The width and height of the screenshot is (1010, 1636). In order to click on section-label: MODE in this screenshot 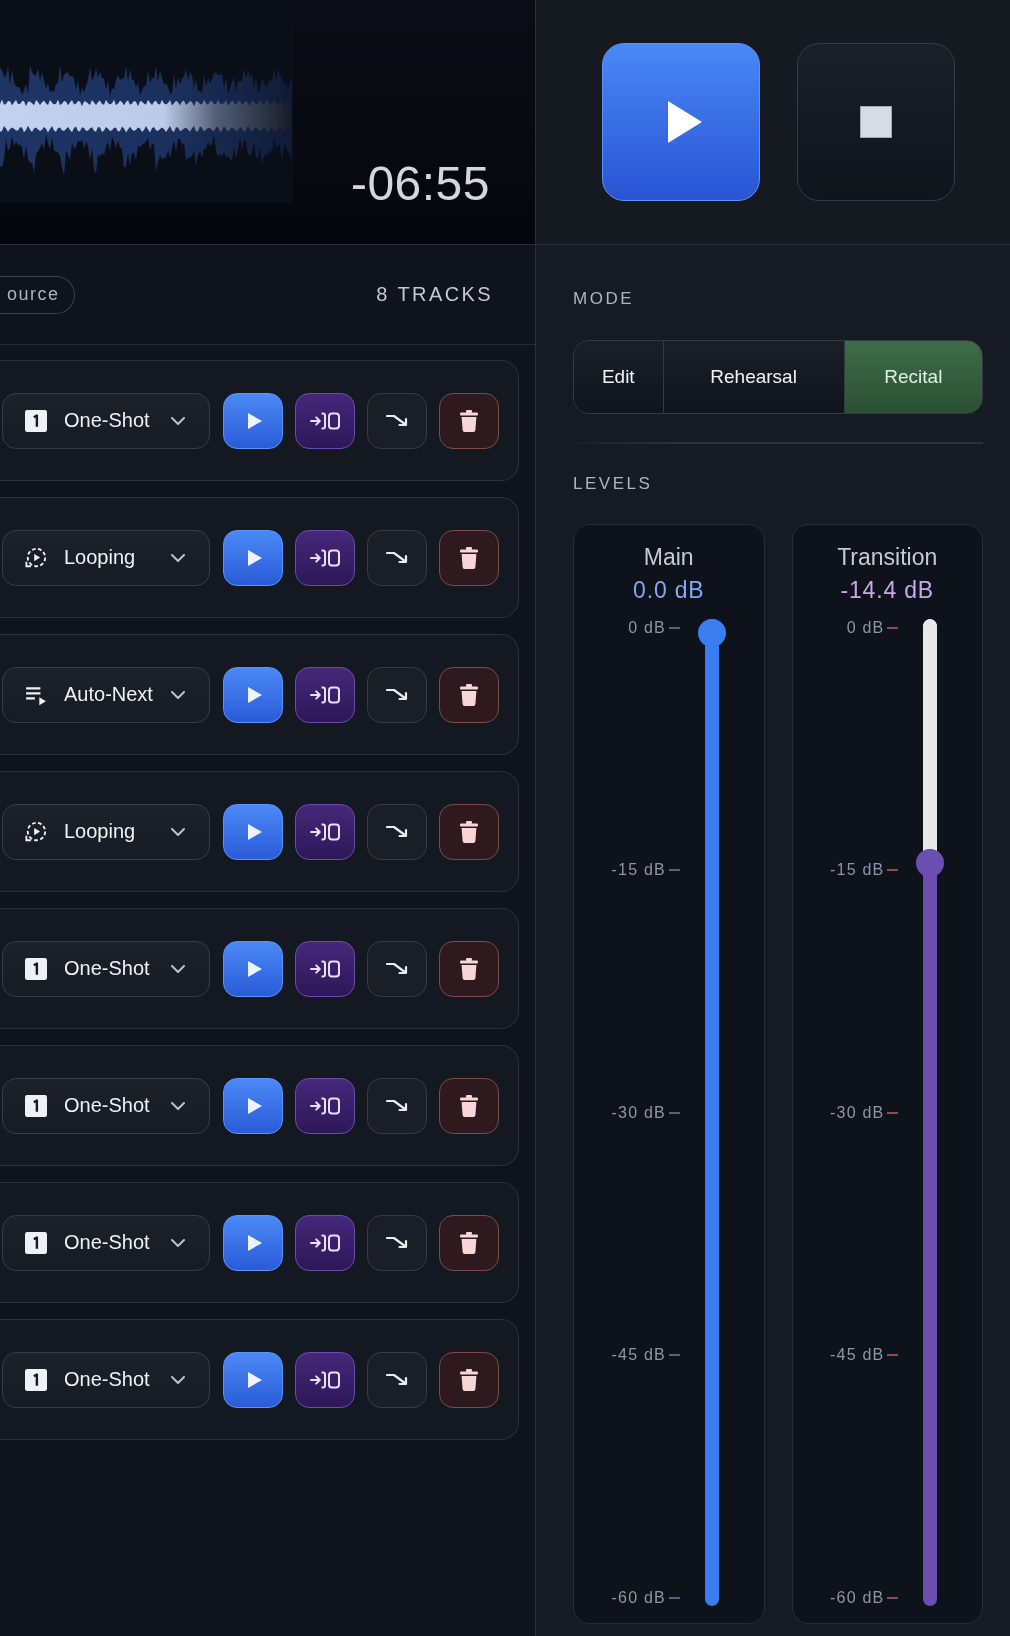, I will do `click(604, 299)`.